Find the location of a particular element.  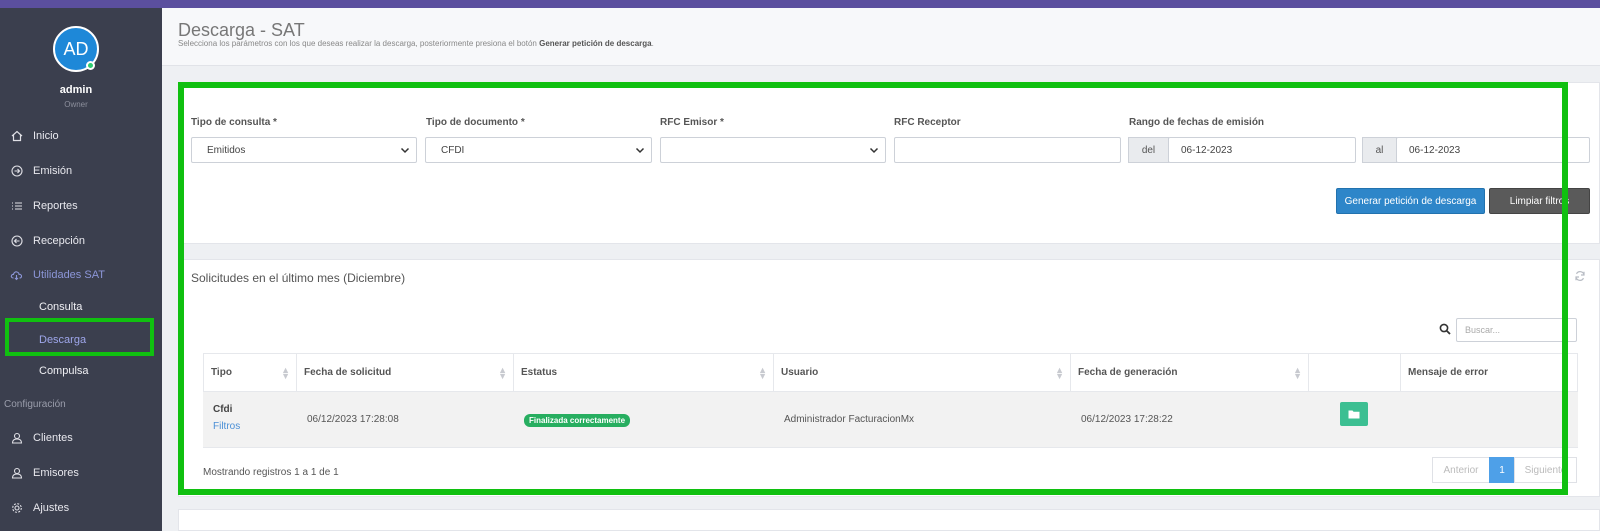

sidebar-item-emision: Emisión is located at coordinates (41, 170).